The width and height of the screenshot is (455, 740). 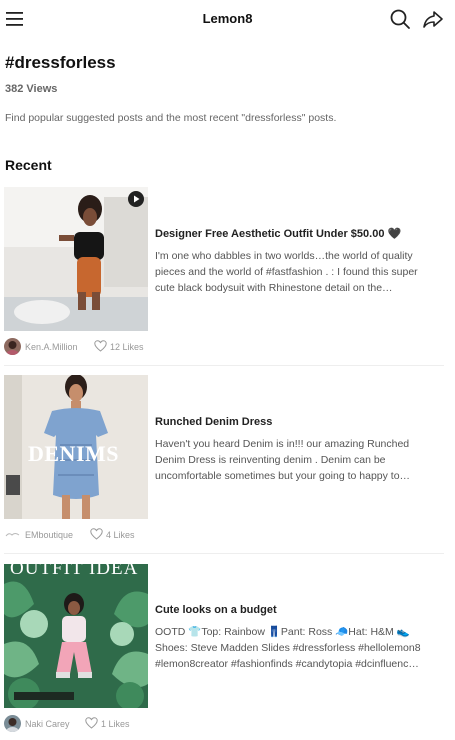 What do you see at coordinates (74, 571) in the screenshot?
I see `thumbnail-overlay-text: OUTFIT IDEA` at bounding box center [74, 571].